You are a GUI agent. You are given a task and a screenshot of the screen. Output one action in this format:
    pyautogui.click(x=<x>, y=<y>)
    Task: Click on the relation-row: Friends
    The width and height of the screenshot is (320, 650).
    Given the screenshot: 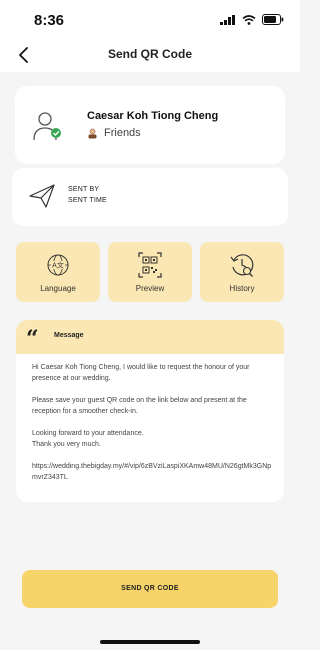 What is the action you would take?
    pyautogui.click(x=114, y=133)
    